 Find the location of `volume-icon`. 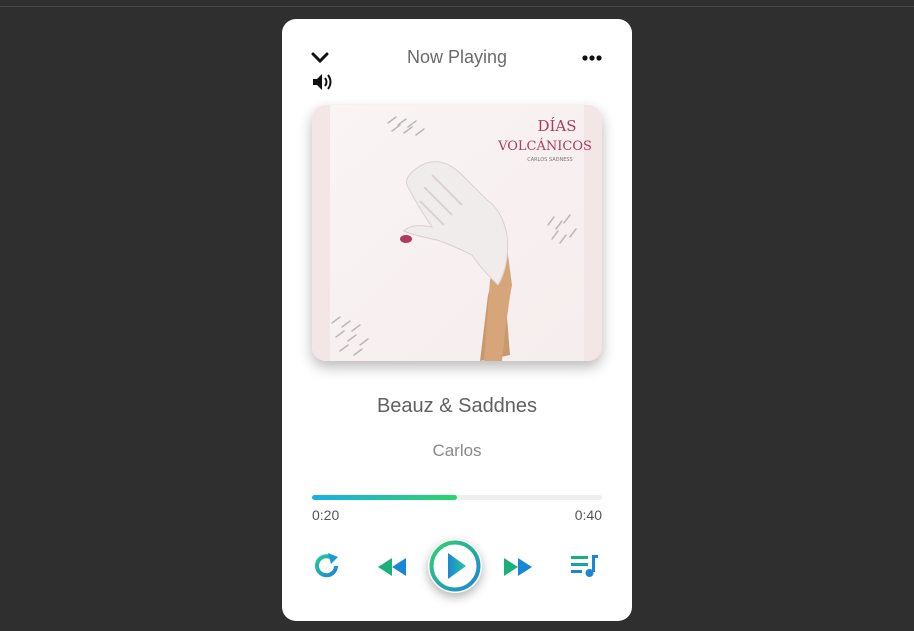

volume-icon is located at coordinates (323, 82).